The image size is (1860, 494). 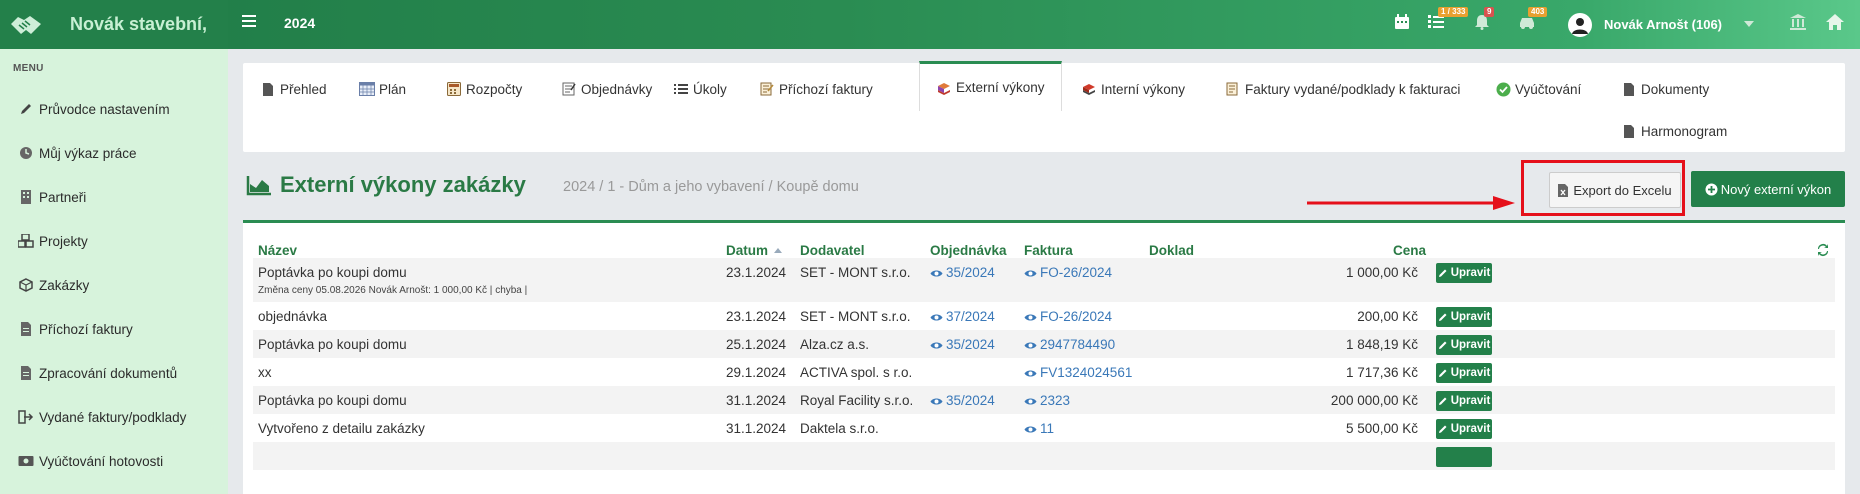 What do you see at coordinates (856, 372) in the screenshot?
I see `row-supplier: ACTIVA spol. s r.o.` at bounding box center [856, 372].